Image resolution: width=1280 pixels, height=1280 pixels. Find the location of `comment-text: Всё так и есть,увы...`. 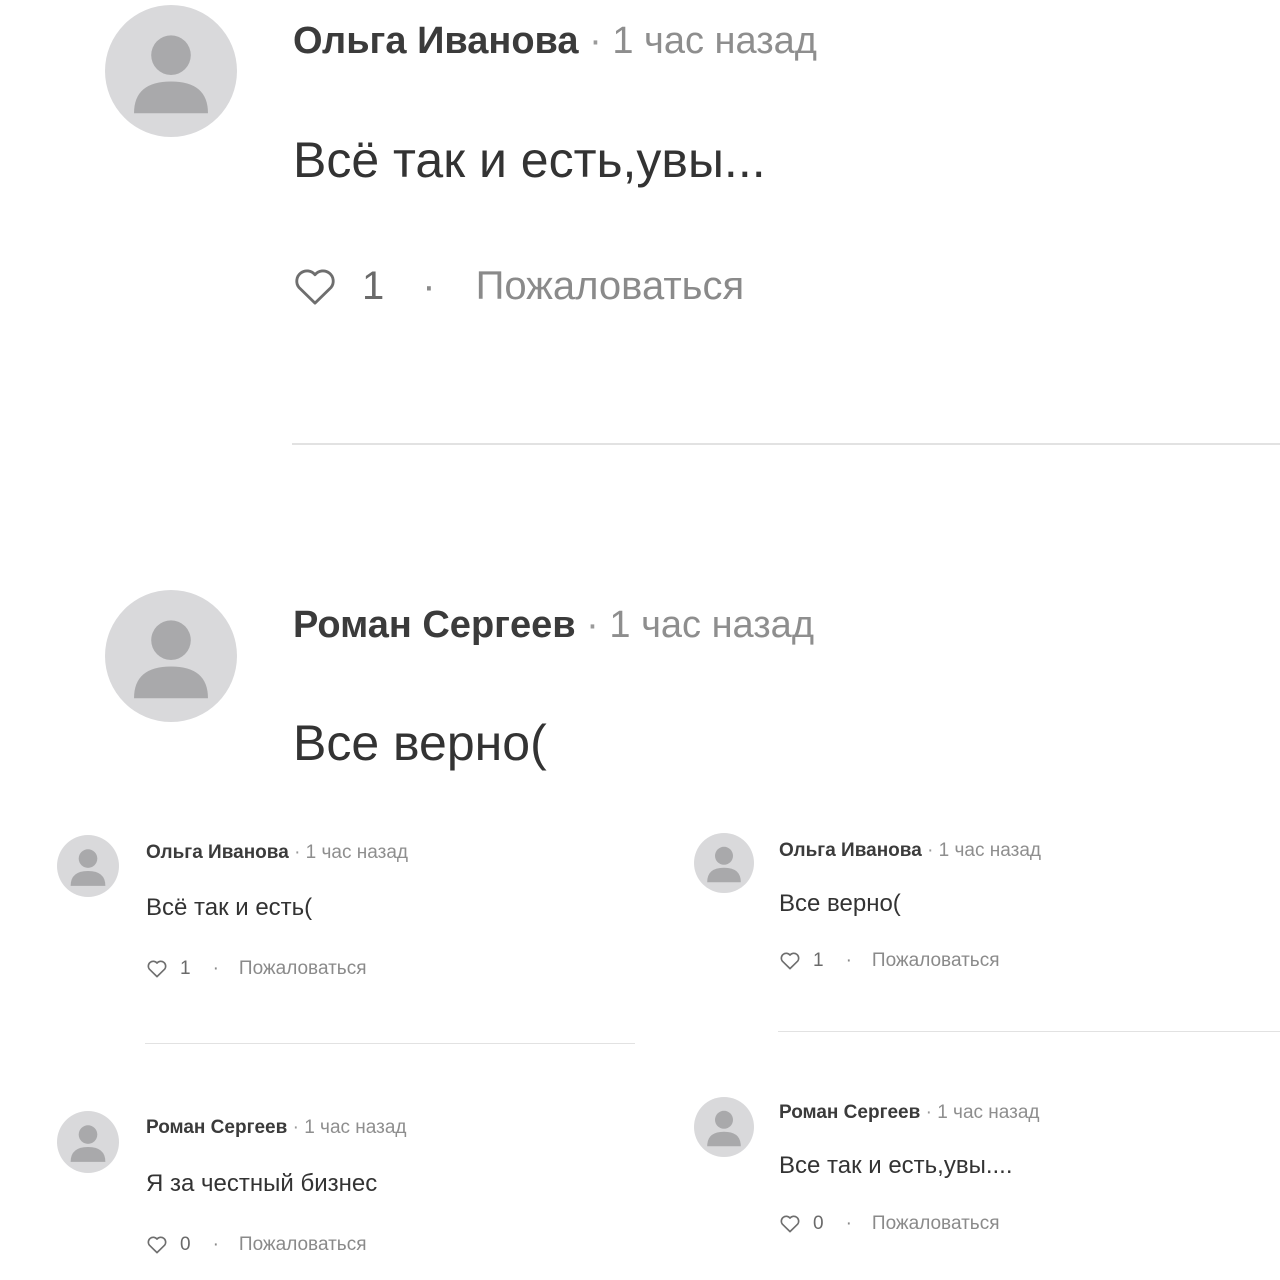

comment-text: Всё так и есть,увы... is located at coordinates (529, 160).